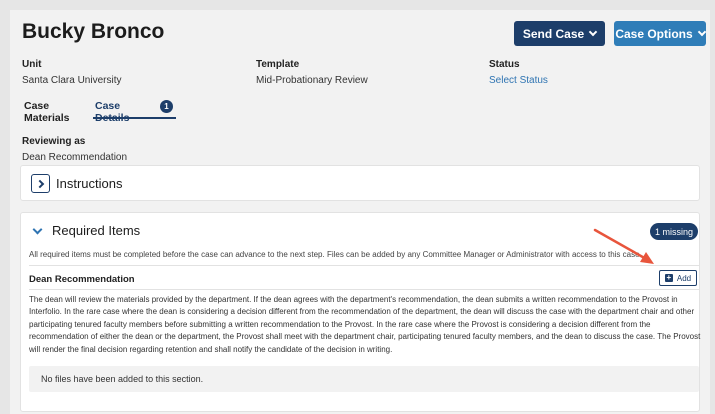 This screenshot has width=715, height=414. I want to click on add-button-label: Add, so click(684, 278).